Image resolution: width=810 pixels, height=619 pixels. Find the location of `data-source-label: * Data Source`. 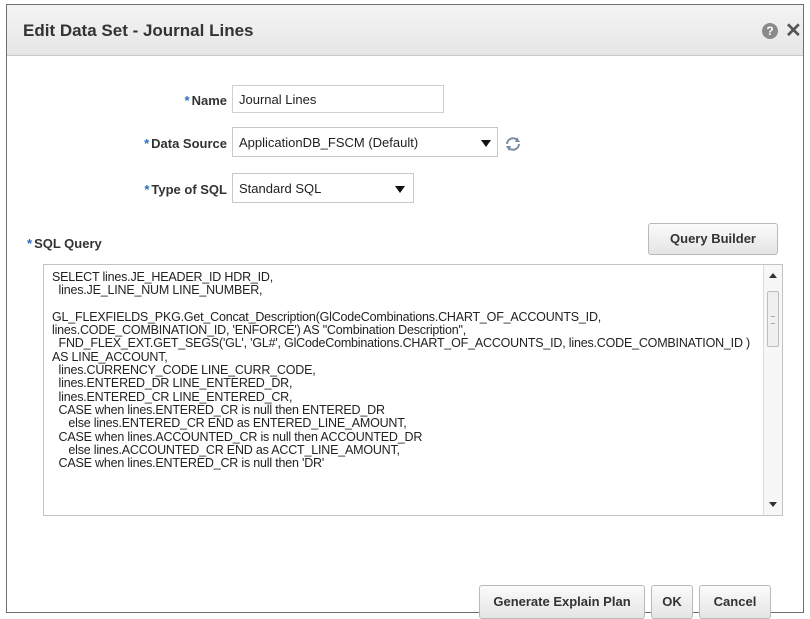

data-source-label: * Data Source is located at coordinates (157, 143).